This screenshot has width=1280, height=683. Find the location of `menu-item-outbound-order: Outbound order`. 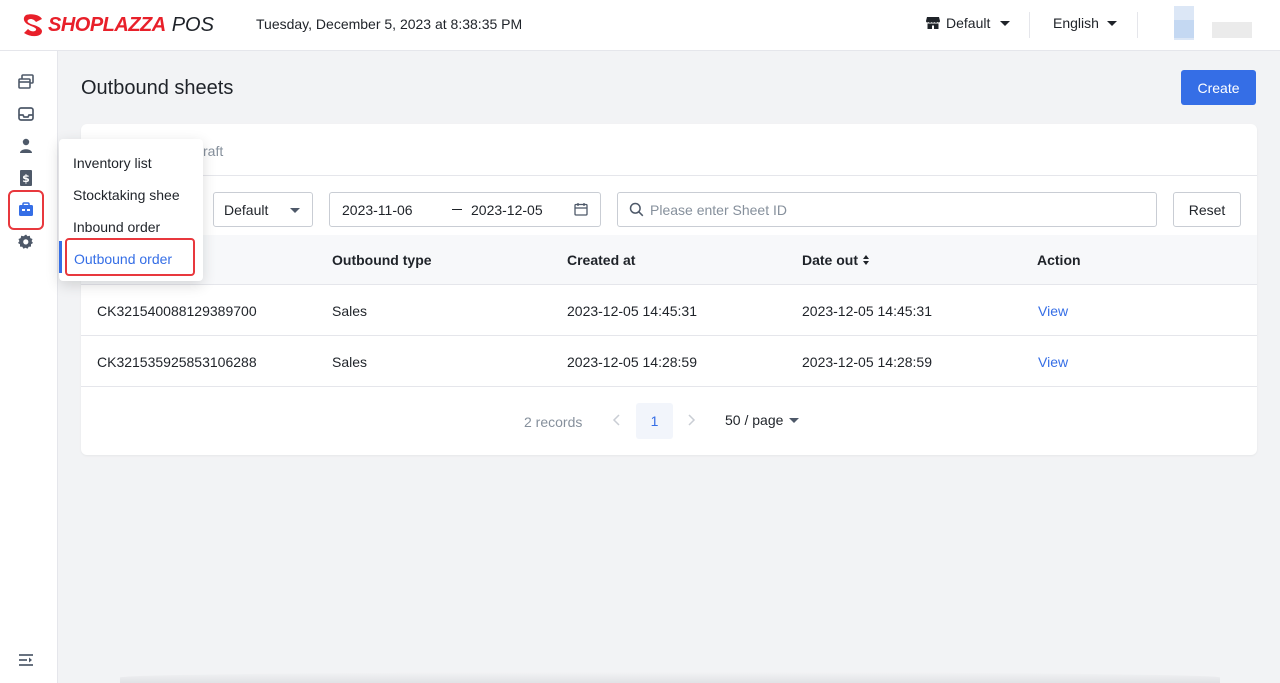

menu-item-outbound-order: Outbound order is located at coordinates (133, 259).